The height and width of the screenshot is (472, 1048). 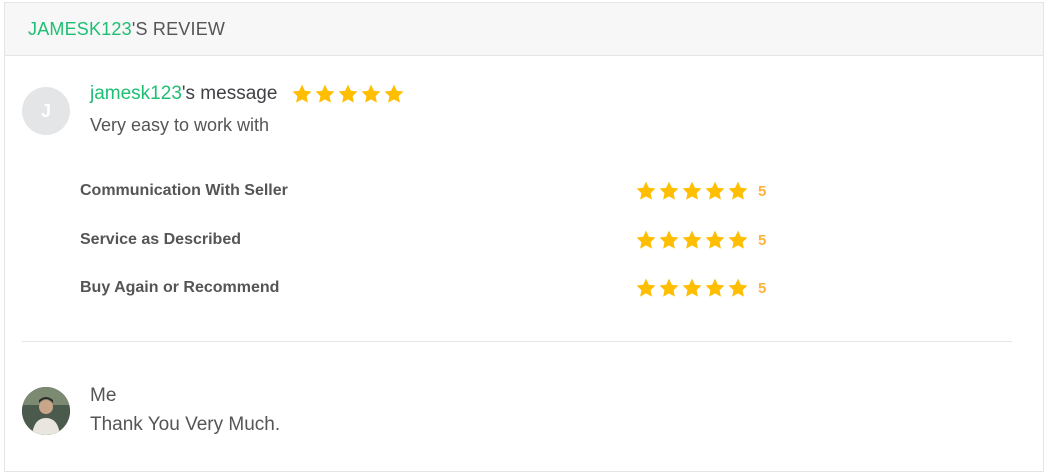 I want to click on criteria-label: Buy Again or Recommend, so click(x=180, y=287).